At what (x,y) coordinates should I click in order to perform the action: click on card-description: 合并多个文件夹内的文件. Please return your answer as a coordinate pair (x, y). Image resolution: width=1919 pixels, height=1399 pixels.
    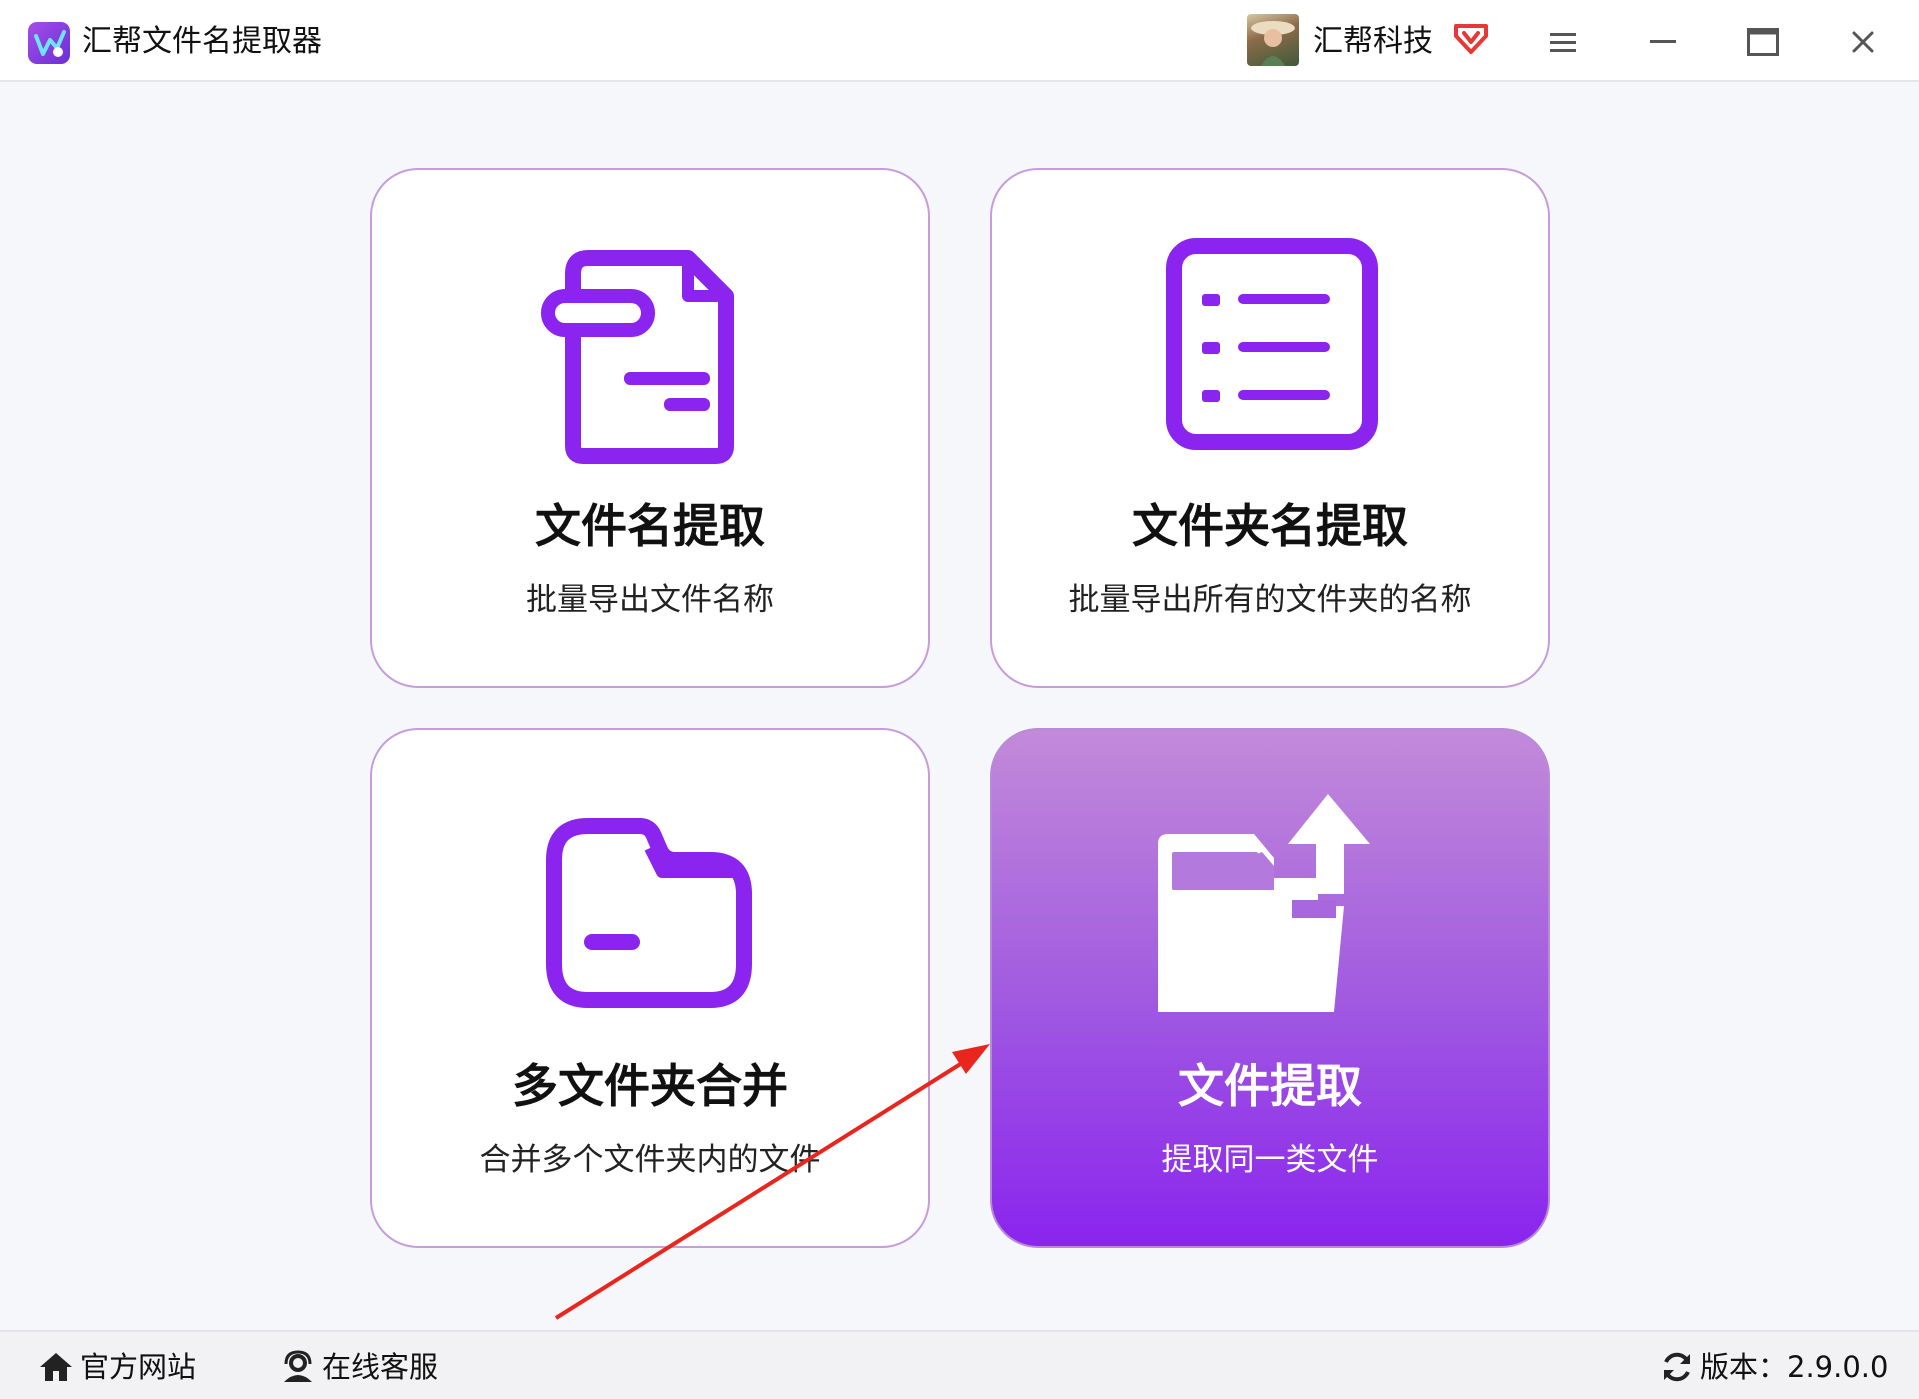
    Looking at the image, I should click on (650, 1160).